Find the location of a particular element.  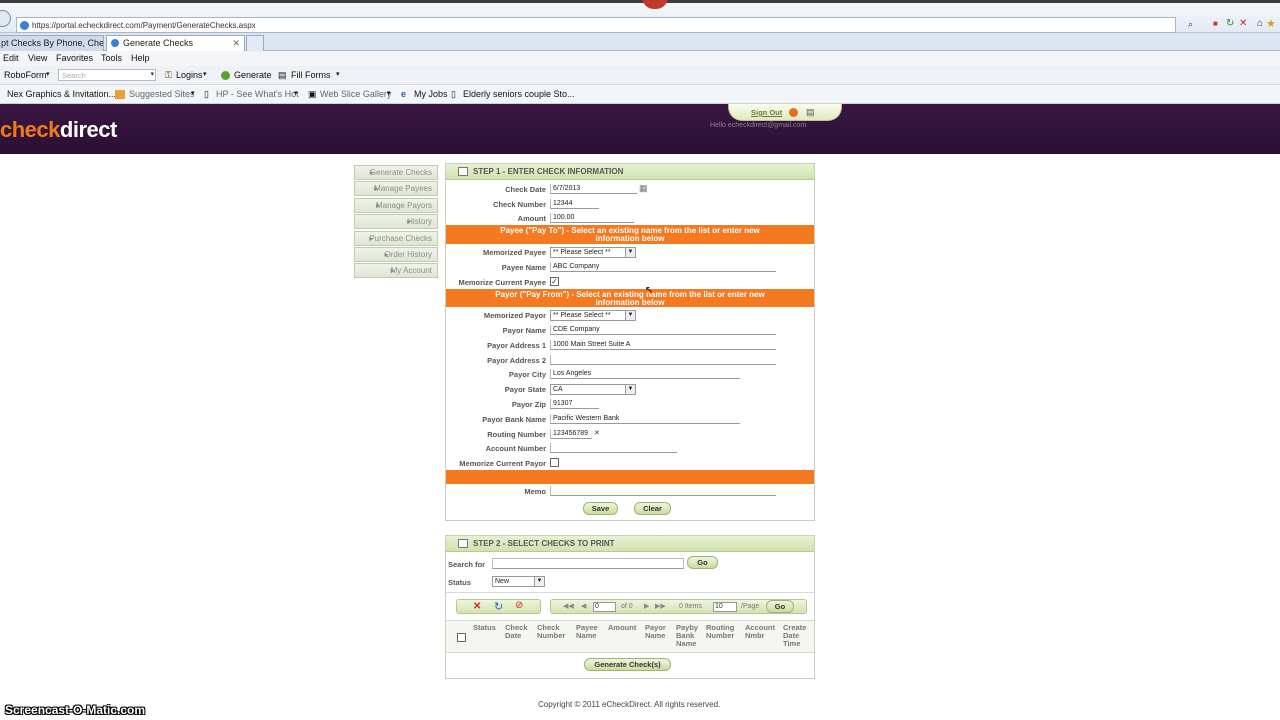

last-page-icon: ▶▶ is located at coordinates (660, 606).